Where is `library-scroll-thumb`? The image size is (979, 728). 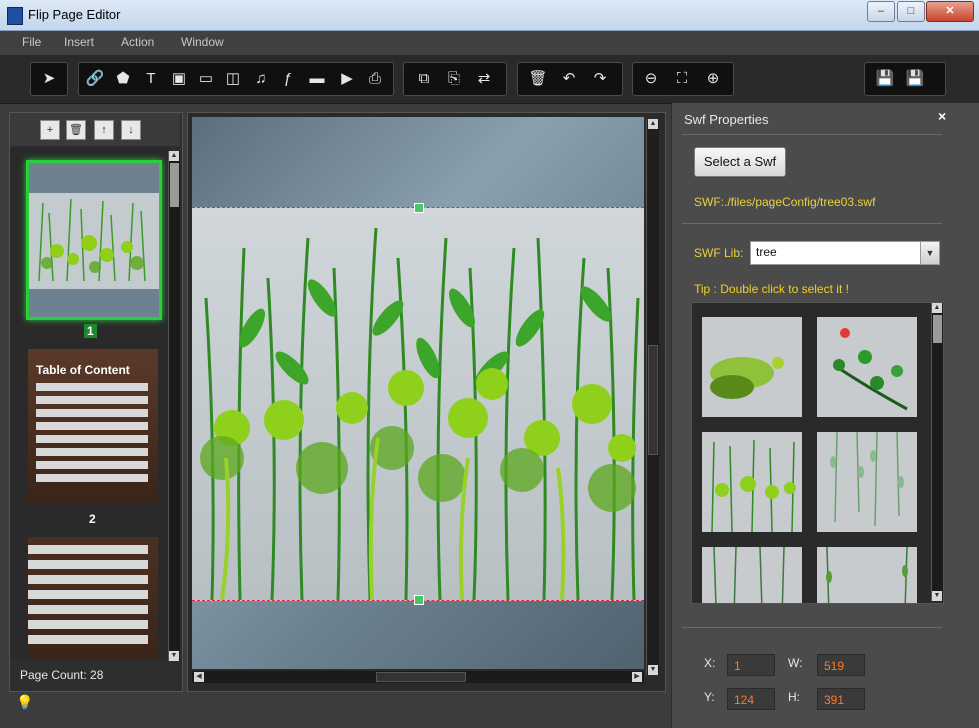
library-scroll-thumb is located at coordinates (937, 329).